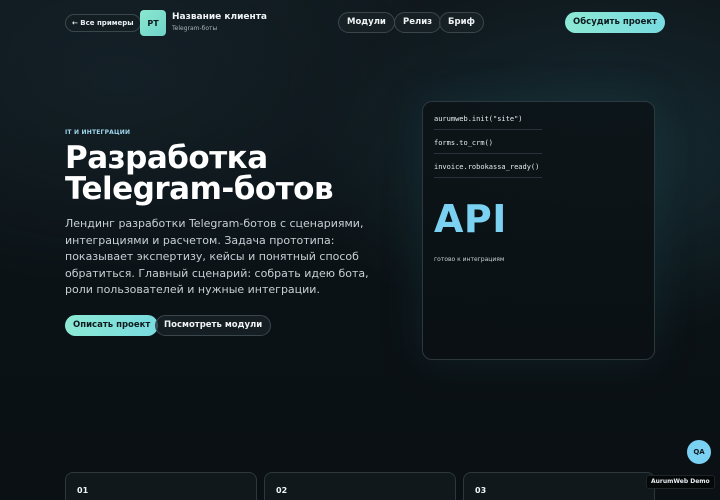  What do you see at coordinates (488, 170) in the screenshot?
I see `code-line: invoice.robokassa_ready()` at bounding box center [488, 170].